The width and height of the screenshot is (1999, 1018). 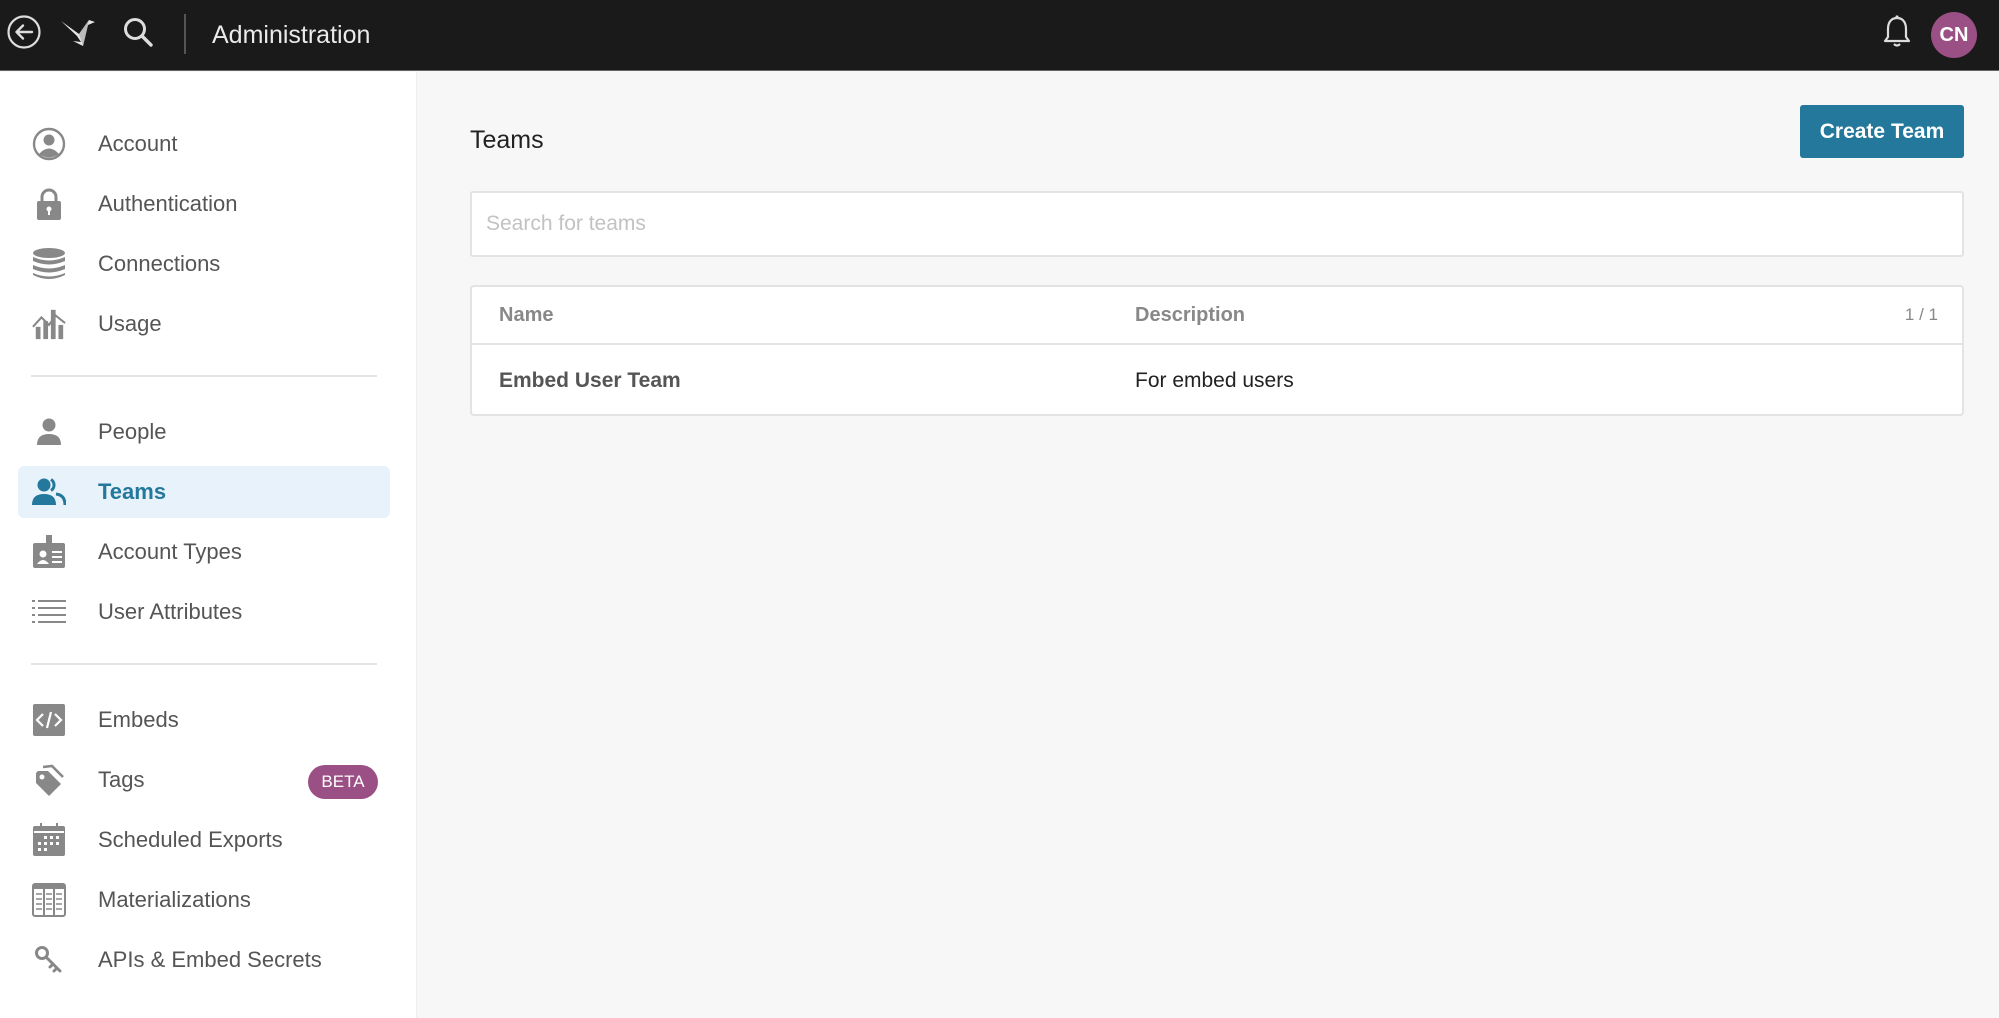 I want to click on back-button, so click(x=24, y=34).